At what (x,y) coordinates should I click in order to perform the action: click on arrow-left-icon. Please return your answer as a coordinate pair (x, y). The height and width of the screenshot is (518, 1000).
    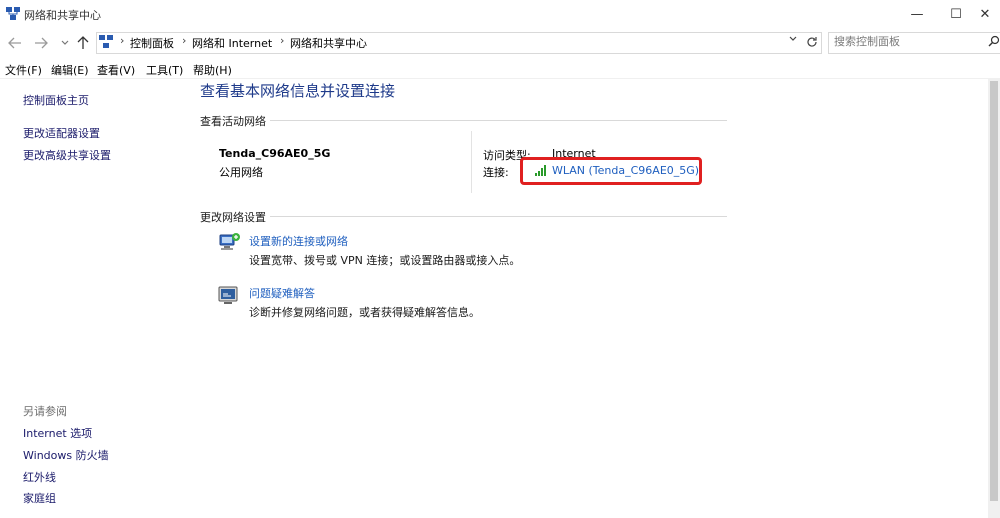
    Looking at the image, I should click on (14, 43).